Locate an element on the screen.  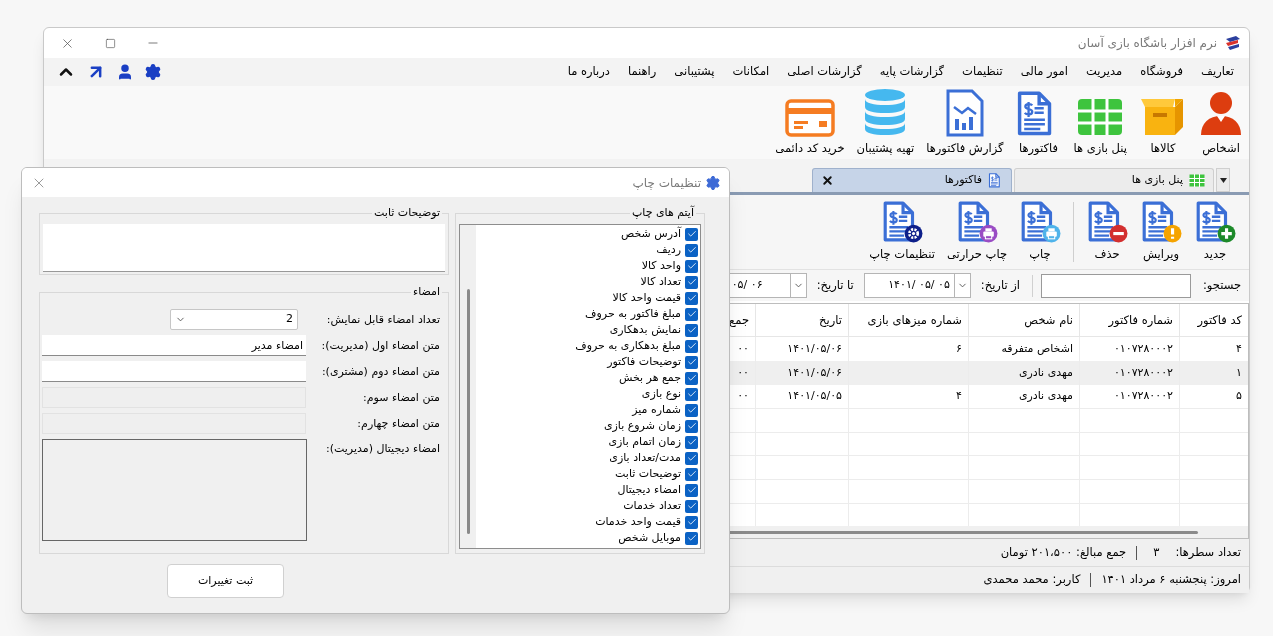
tab-label: فاکتورها is located at coordinates (963, 180).